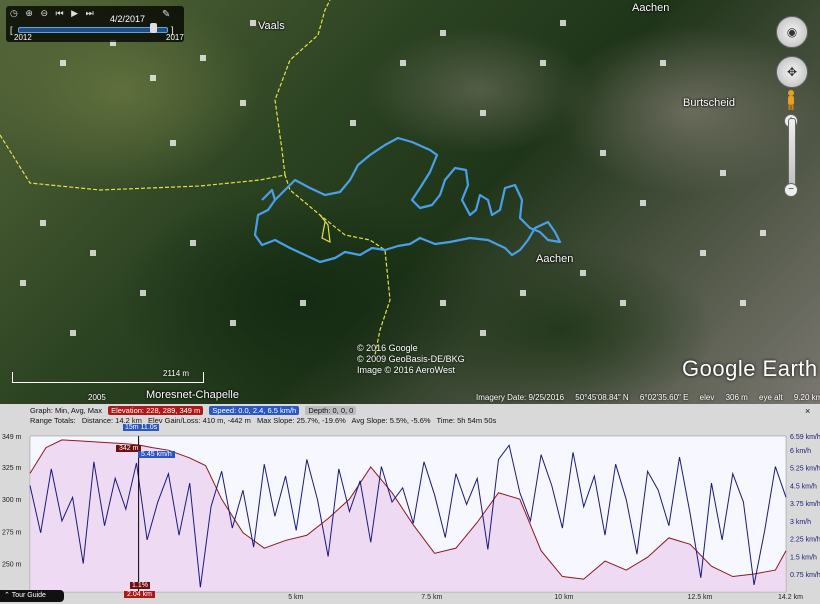  Describe the element at coordinates (175, 37) in the screenshot. I see `time-end-year: 2017` at that location.